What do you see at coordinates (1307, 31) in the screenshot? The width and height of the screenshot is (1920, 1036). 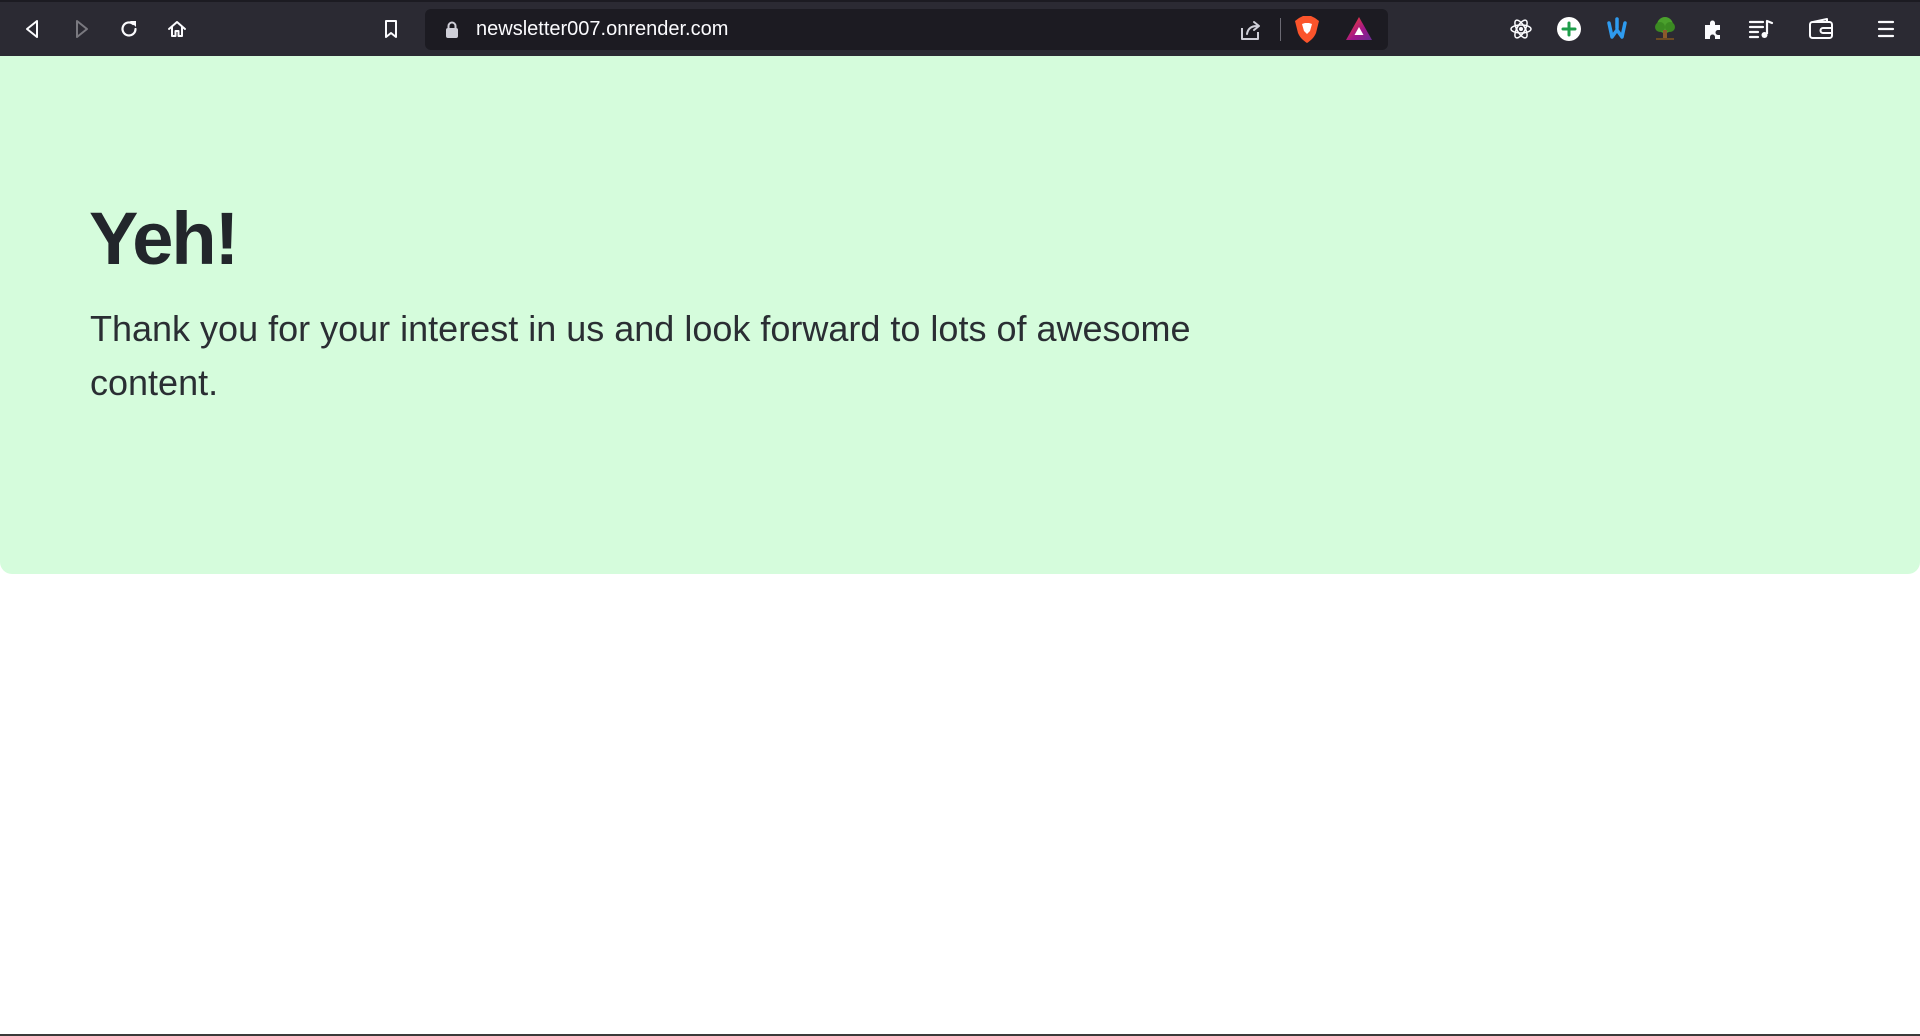 I see `brave-shields-icon` at bounding box center [1307, 31].